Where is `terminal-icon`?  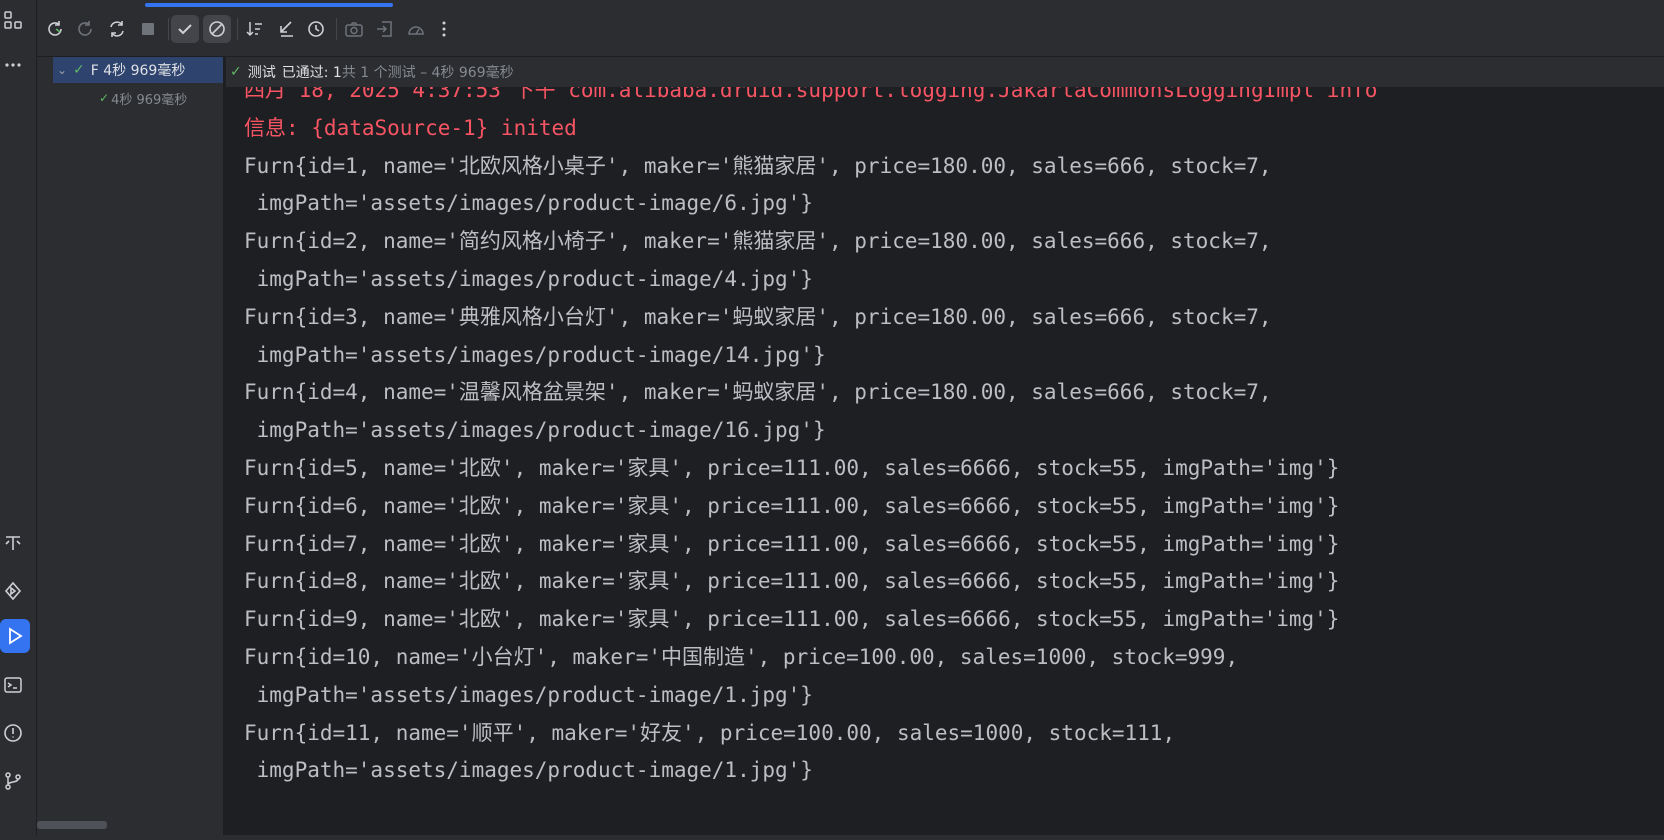 terminal-icon is located at coordinates (13, 685).